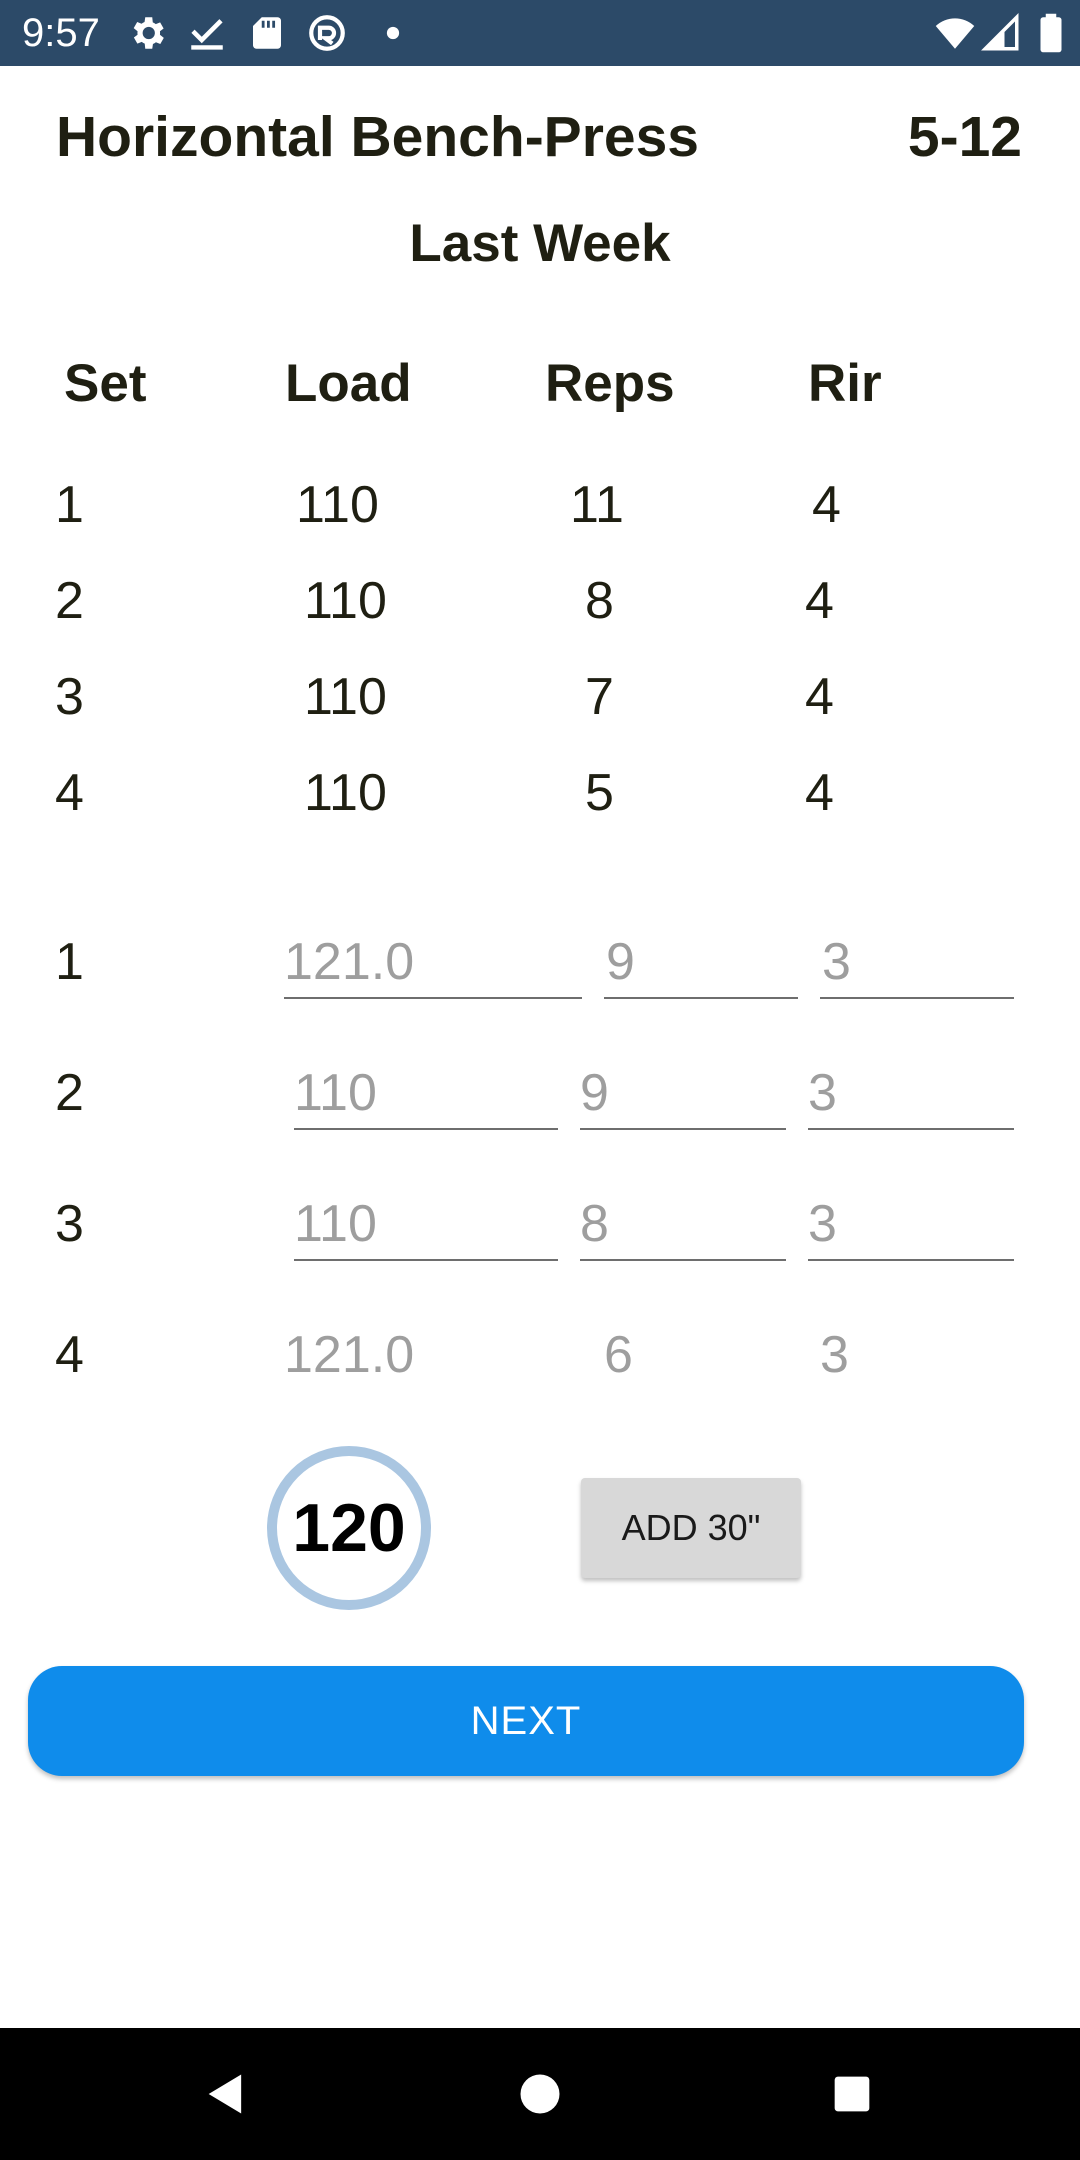 The width and height of the screenshot is (1080, 2160). What do you see at coordinates (683, 1227) in the screenshot?
I see `reps-input: 8` at bounding box center [683, 1227].